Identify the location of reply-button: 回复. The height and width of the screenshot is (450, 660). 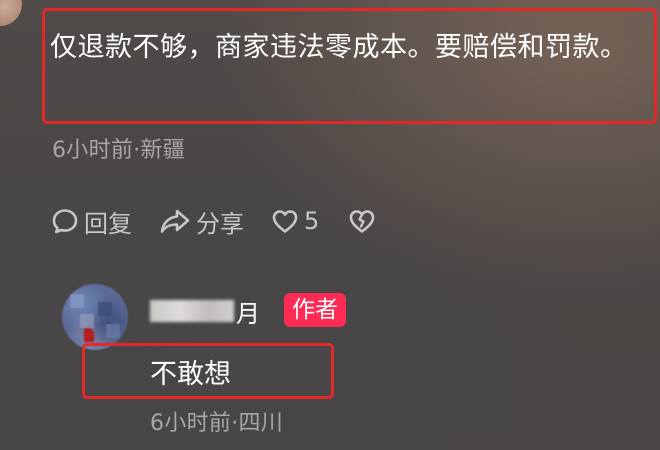
(91, 221).